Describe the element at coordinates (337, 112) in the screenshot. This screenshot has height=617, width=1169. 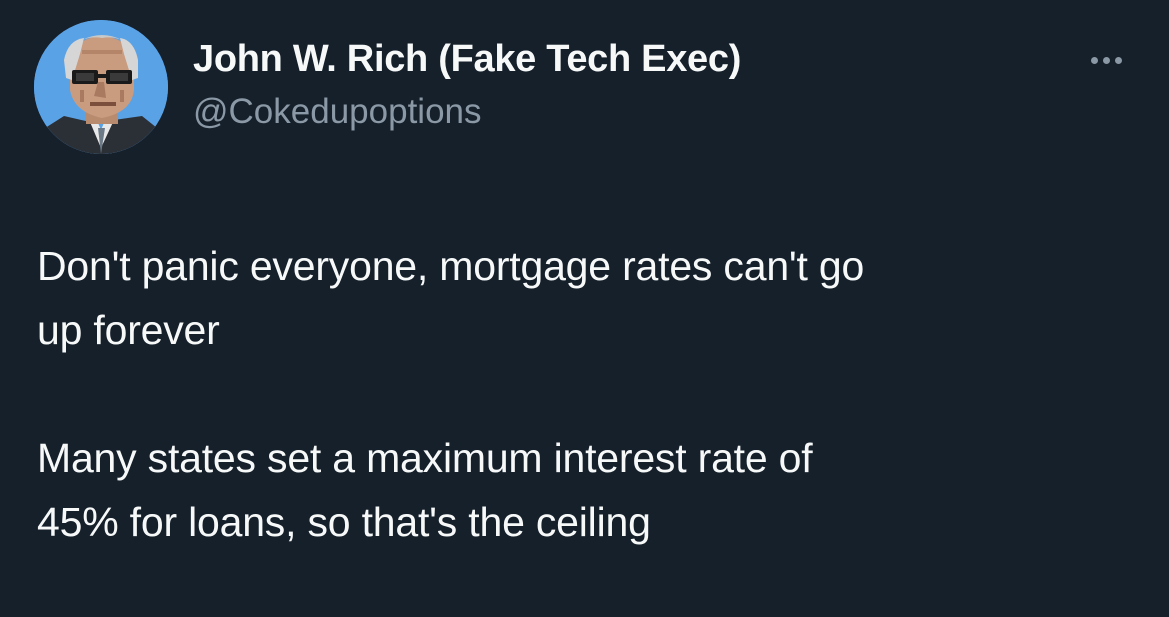
I see `author-handle: @Cokedupoptions` at that location.